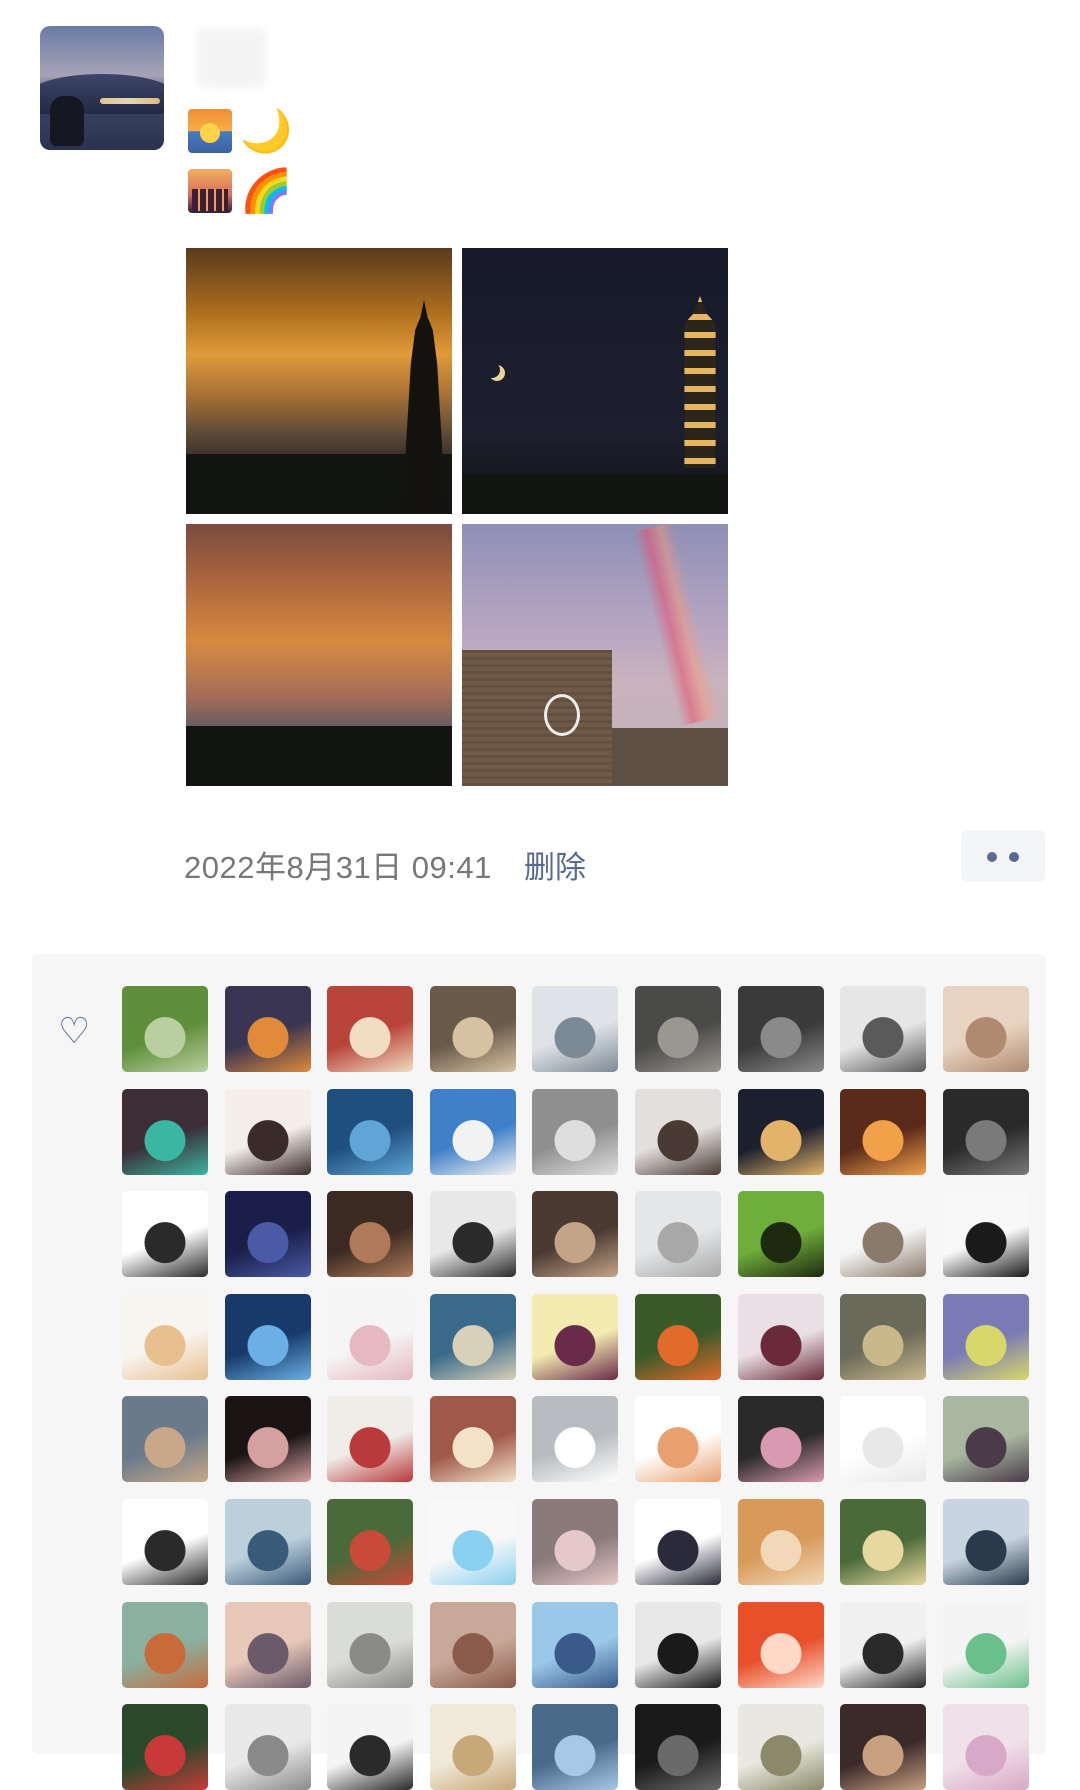  Describe the element at coordinates (700, 382) in the screenshot. I see `pagoda-lit` at that location.